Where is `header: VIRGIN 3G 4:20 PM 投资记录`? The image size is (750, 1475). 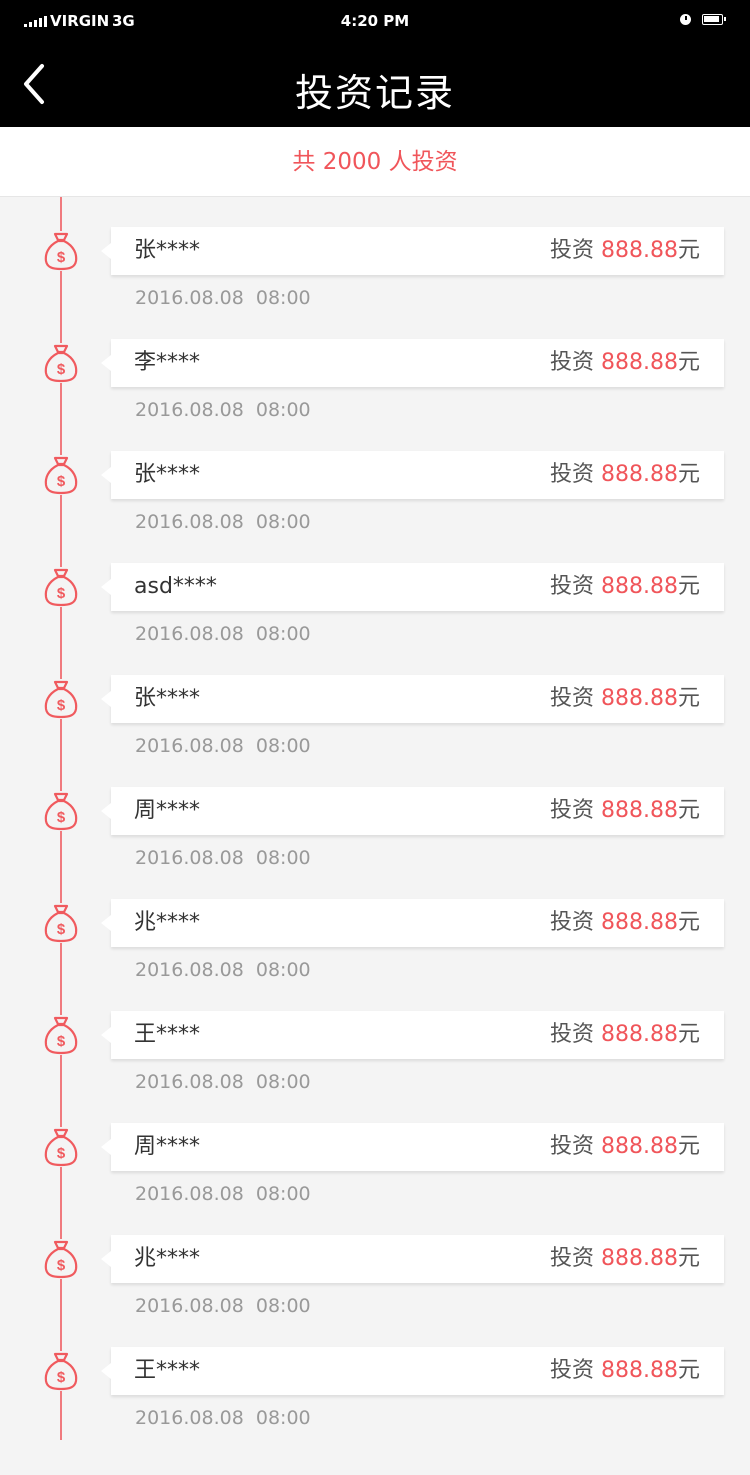 header: VIRGIN 3G 4:20 PM 投资记录 is located at coordinates (375, 63).